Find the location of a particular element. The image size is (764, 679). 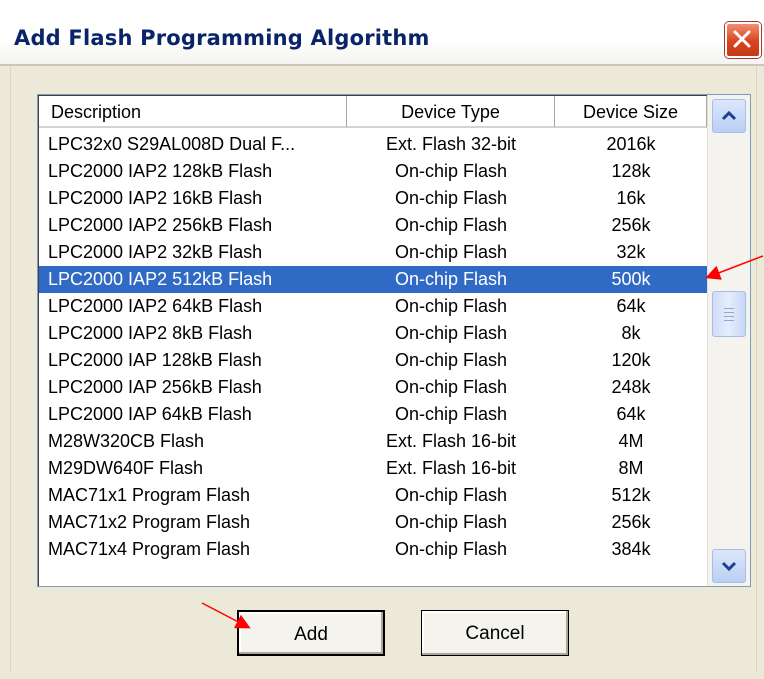

table-row: MAC71x2 Program Flash On-chip Flash 256k is located at coordinates (373, 522).